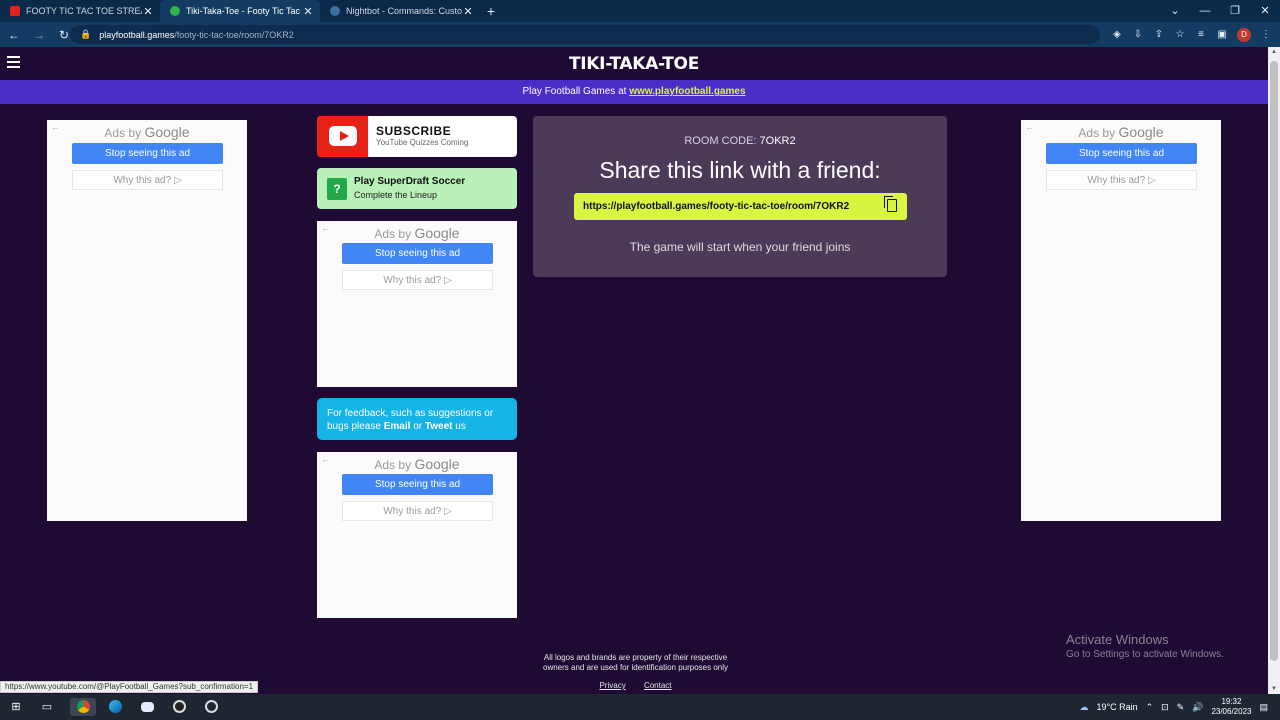  I want to click on chrome-icon, so click(83, 707).